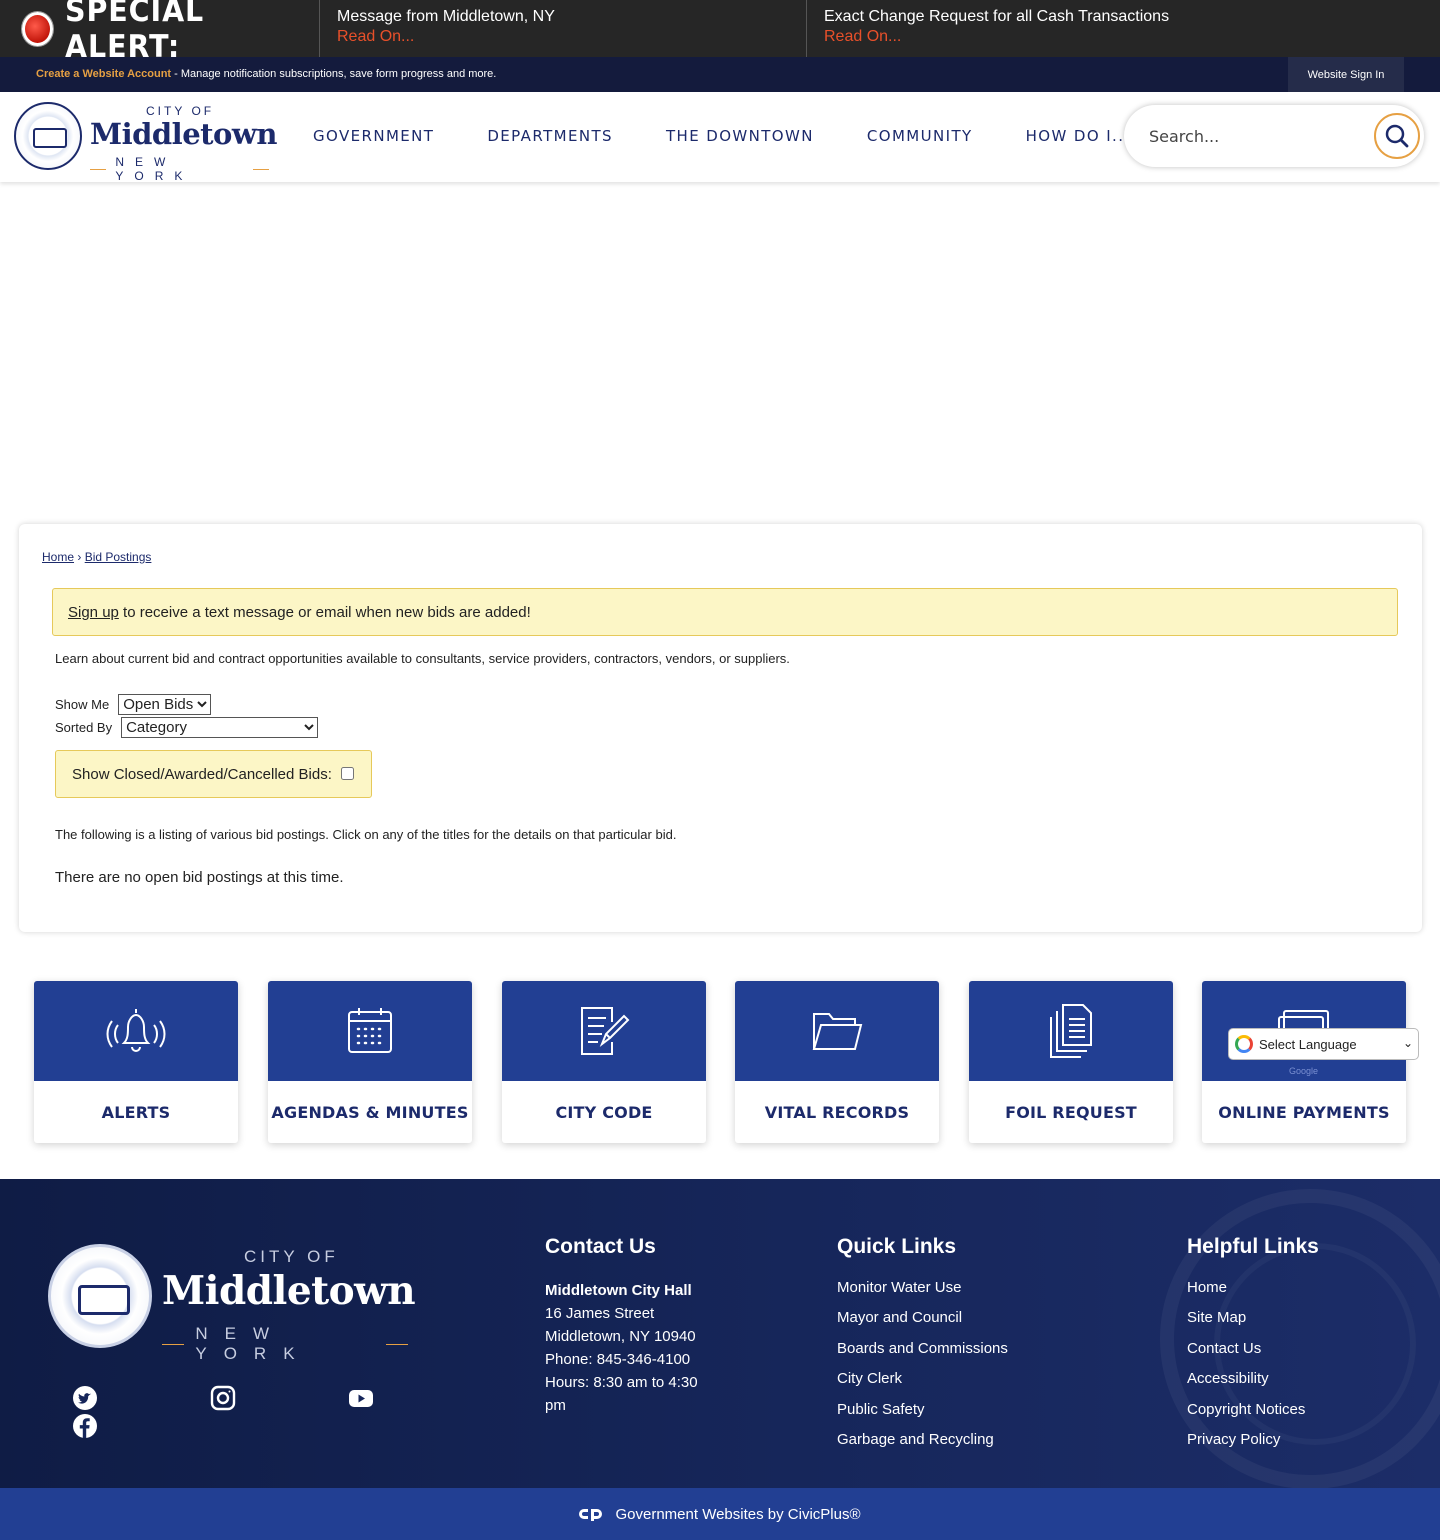  I want to click on youtube-link, so click(361, 1398).